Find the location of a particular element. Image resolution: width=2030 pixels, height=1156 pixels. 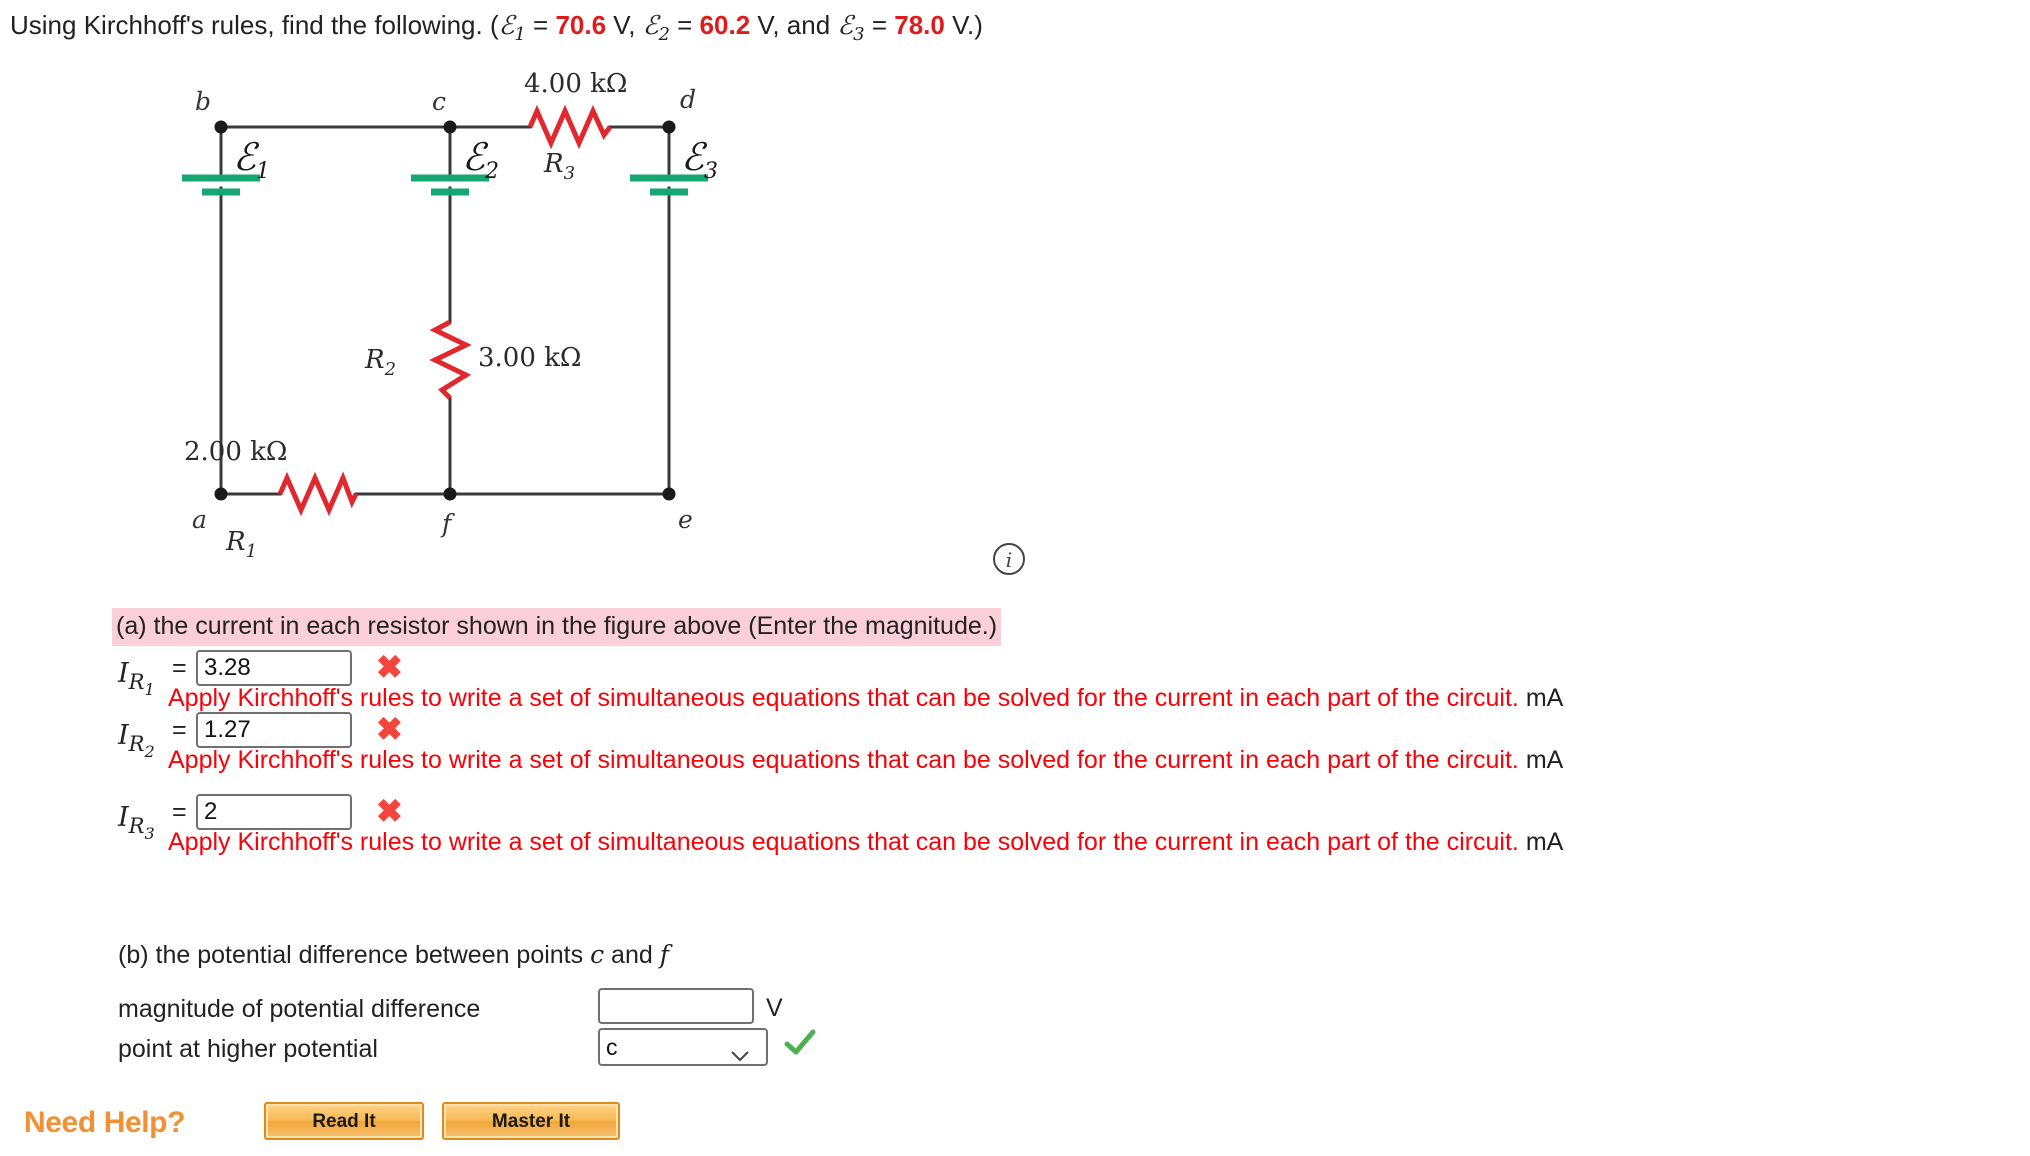

resistor-r3-symbol is located at coordinates (569, 127).